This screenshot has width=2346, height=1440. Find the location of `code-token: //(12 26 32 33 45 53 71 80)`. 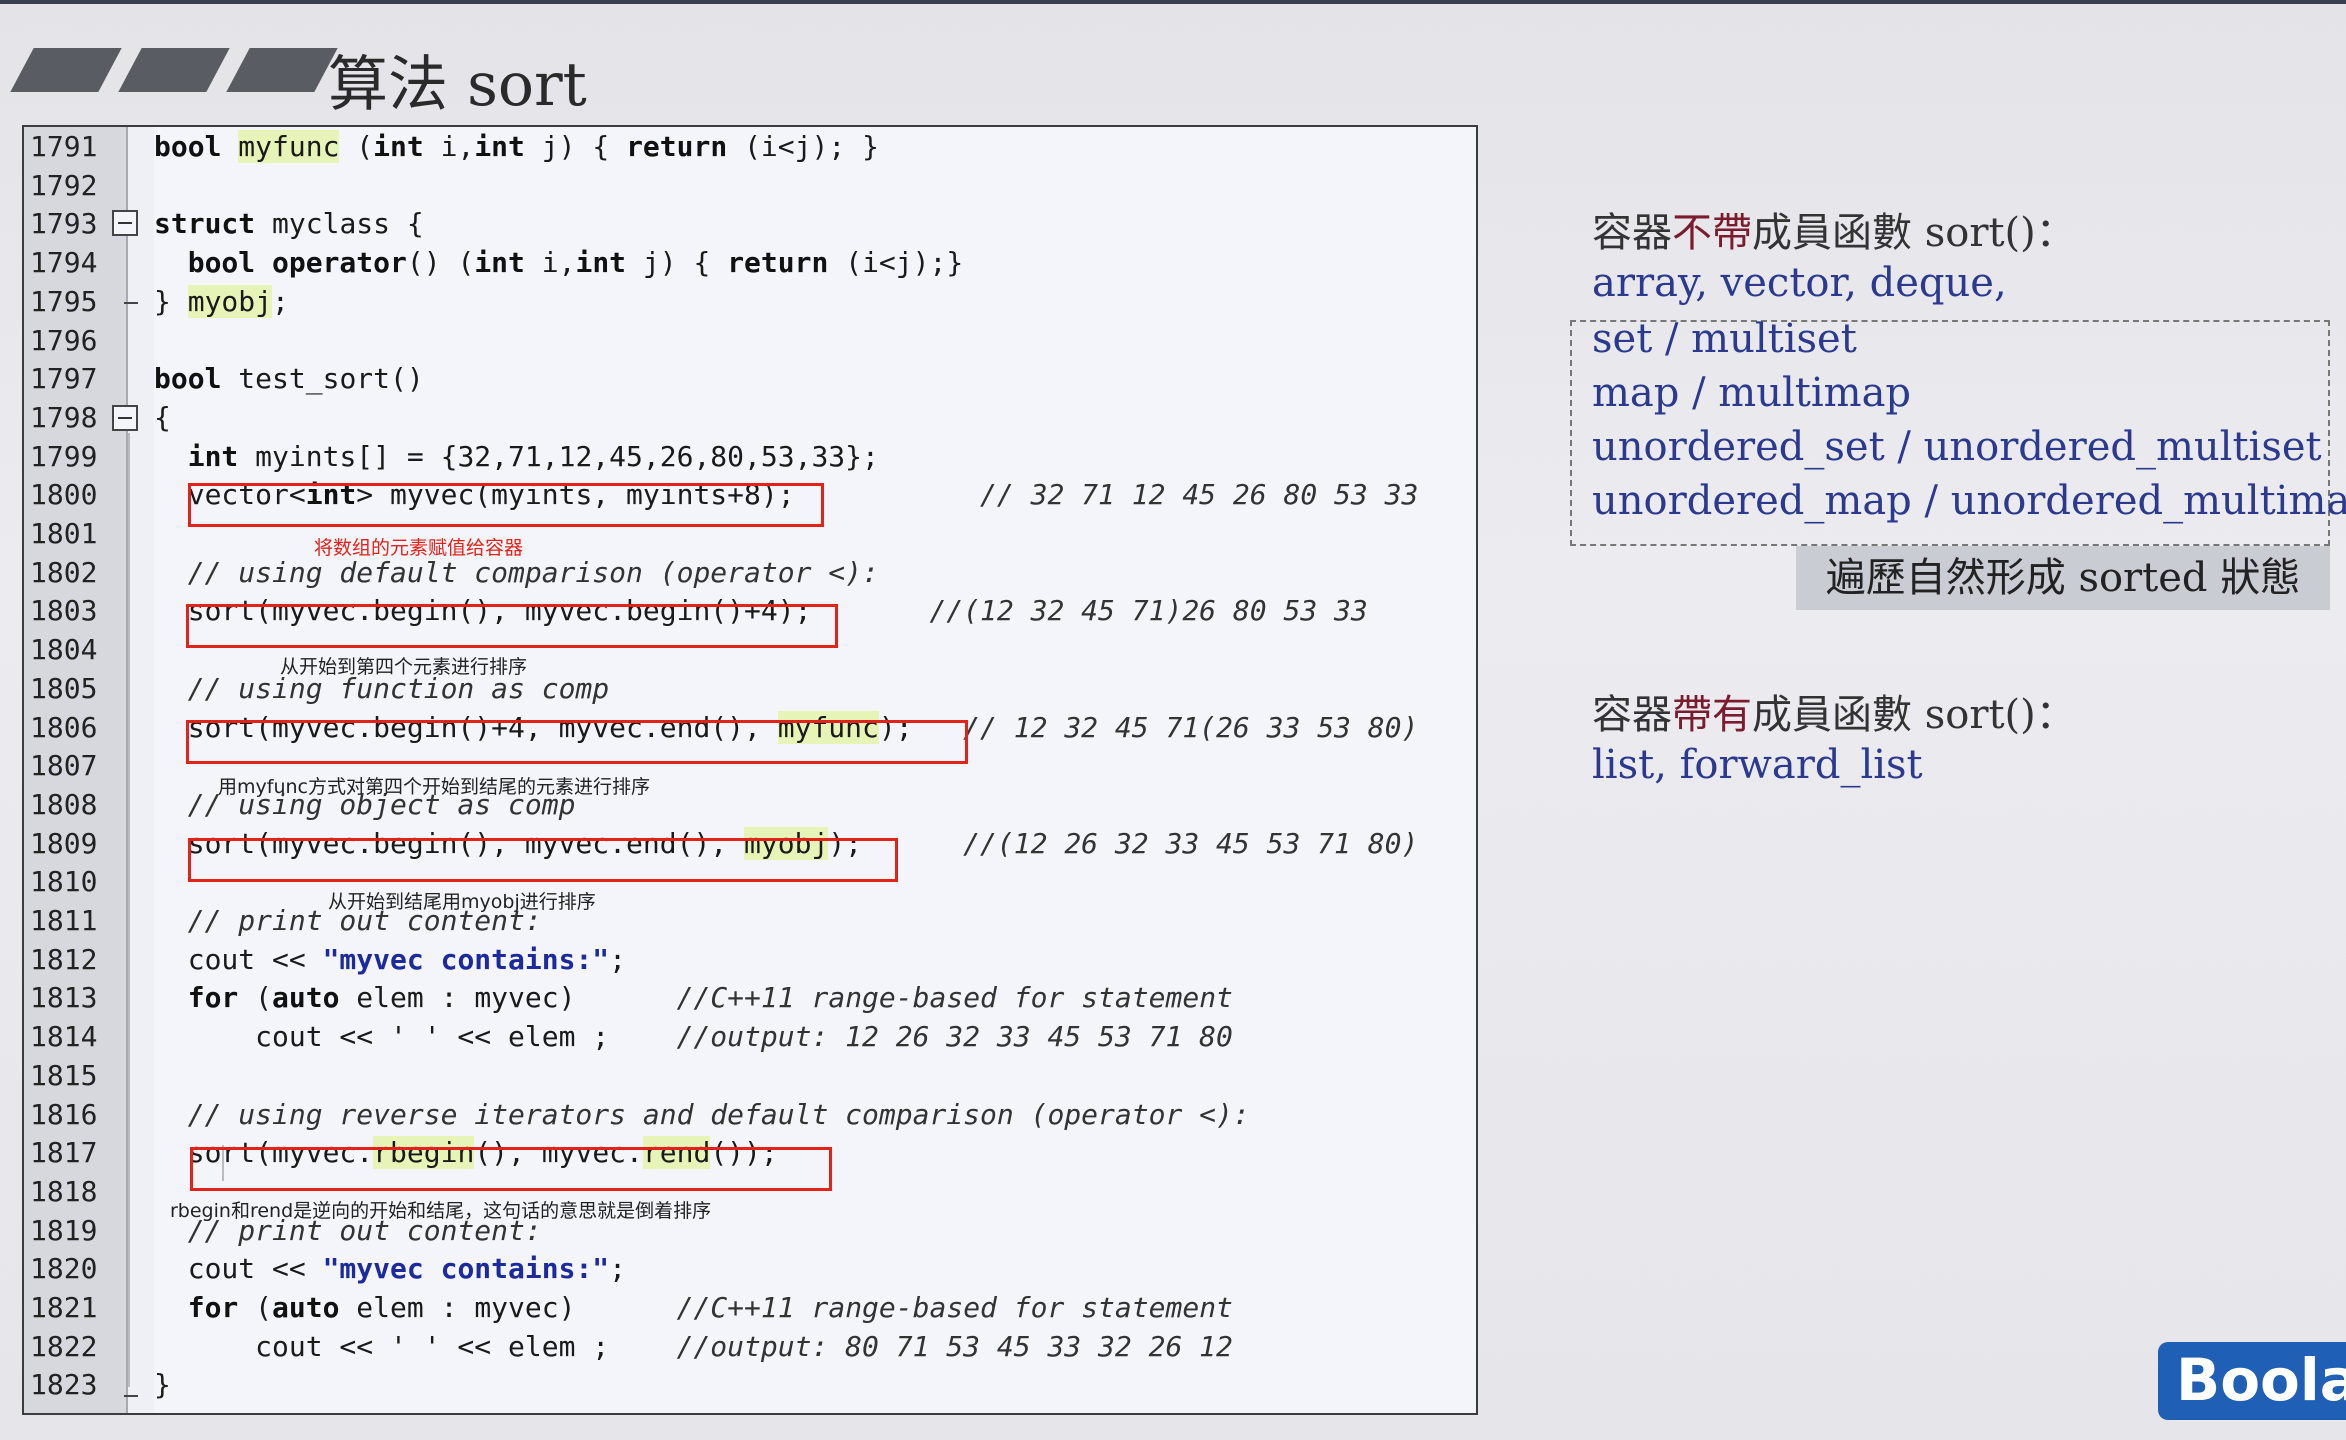

code-token: //(12 26 32 33 45 53 71 80) is located at coordinates (1140, 843).